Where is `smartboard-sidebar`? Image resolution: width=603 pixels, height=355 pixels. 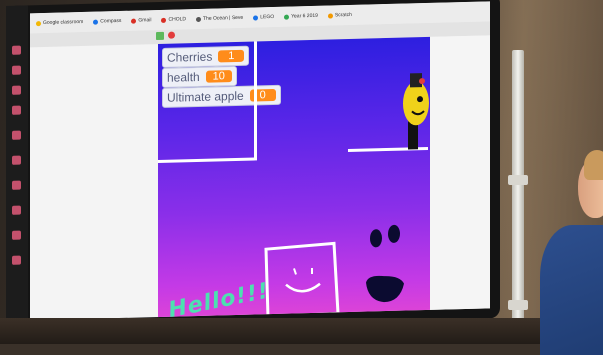
smartboard-sidebar is located at coordinates (17, 168).